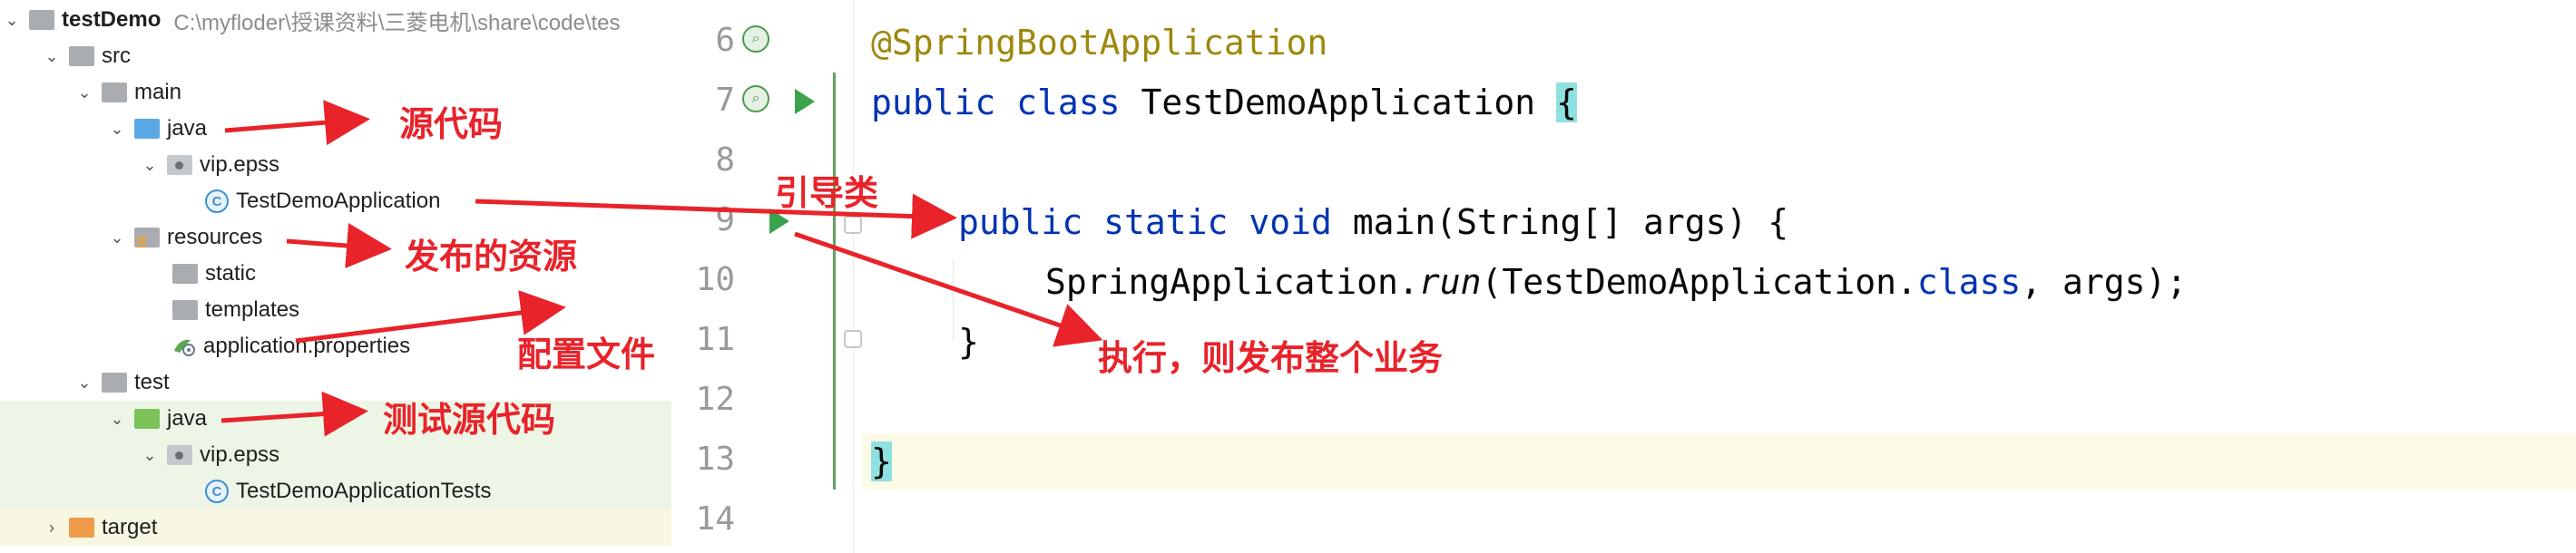 This screenshot has width=2576, height=553. Describe the element at coordinates (297, 123) in the screenshot. I see `arrow-source-code` at that location.